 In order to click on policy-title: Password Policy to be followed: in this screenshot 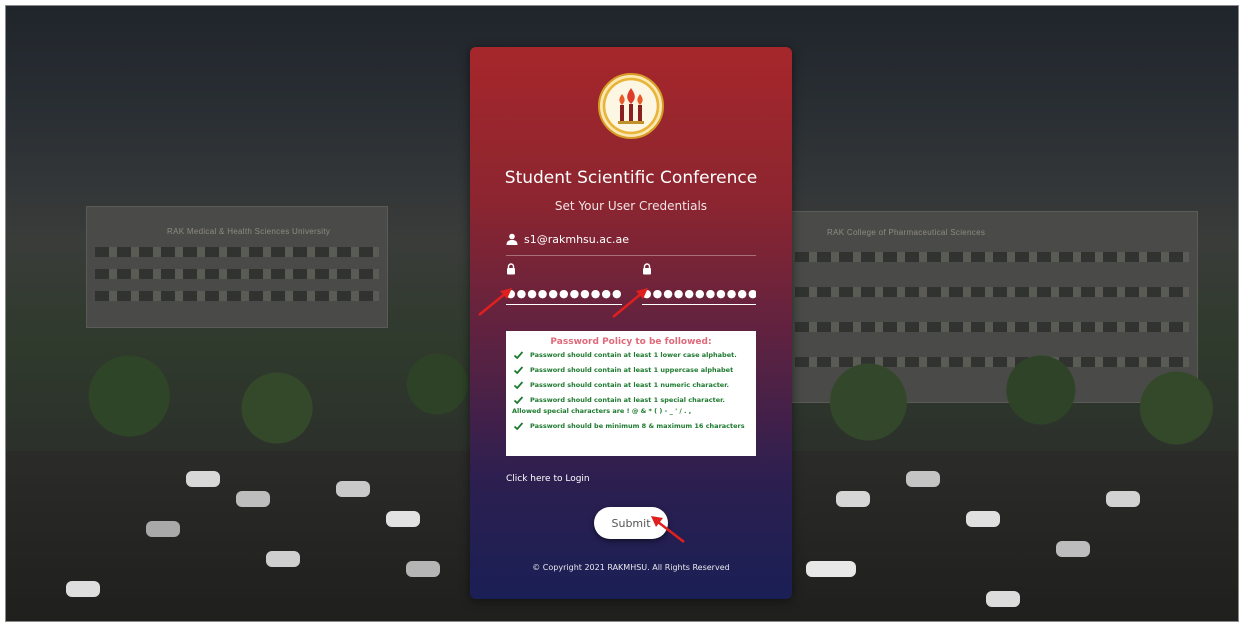, I will do `click(631, 342)`.